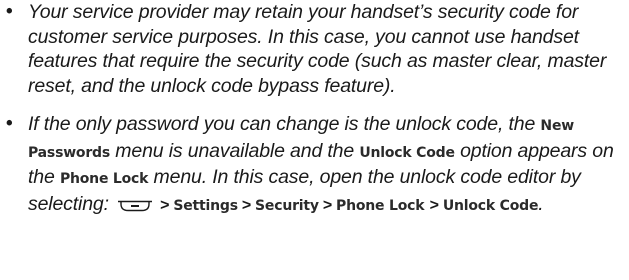 The width and height of the screenshot is (629, 280). What do you see at coordinates (205, 205) in the screenshot?
I see `path-settings: Settings` at bounding box center [205, 205].